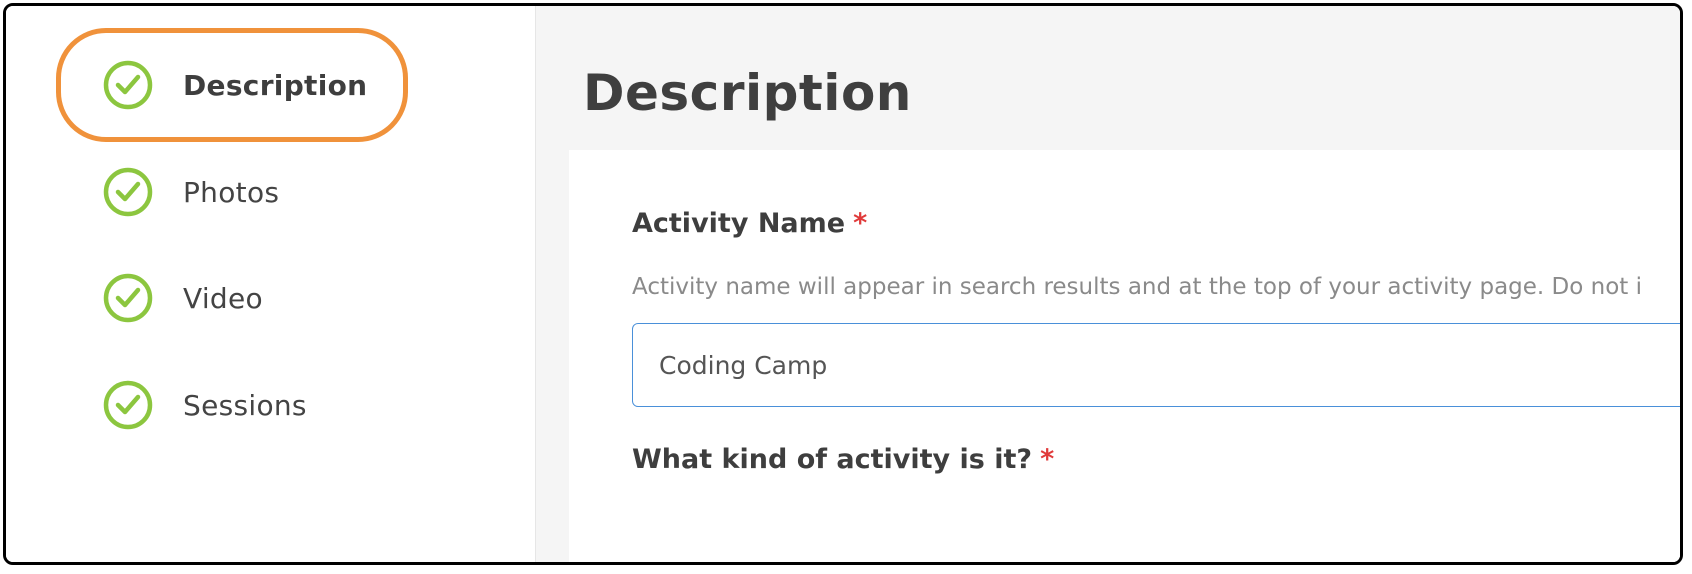  What do you see at coordinates (750, 223) in the screenshot?
I see `activity-name-label: Activity Name *` at bounding box center [750, 223].